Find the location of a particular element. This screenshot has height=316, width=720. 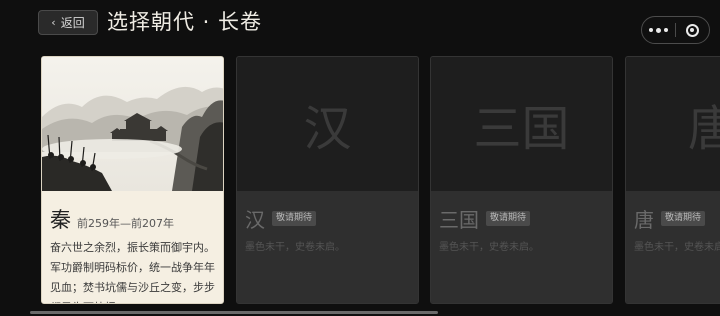

back-button-label: 返回 is located at coordinates (72, 23).